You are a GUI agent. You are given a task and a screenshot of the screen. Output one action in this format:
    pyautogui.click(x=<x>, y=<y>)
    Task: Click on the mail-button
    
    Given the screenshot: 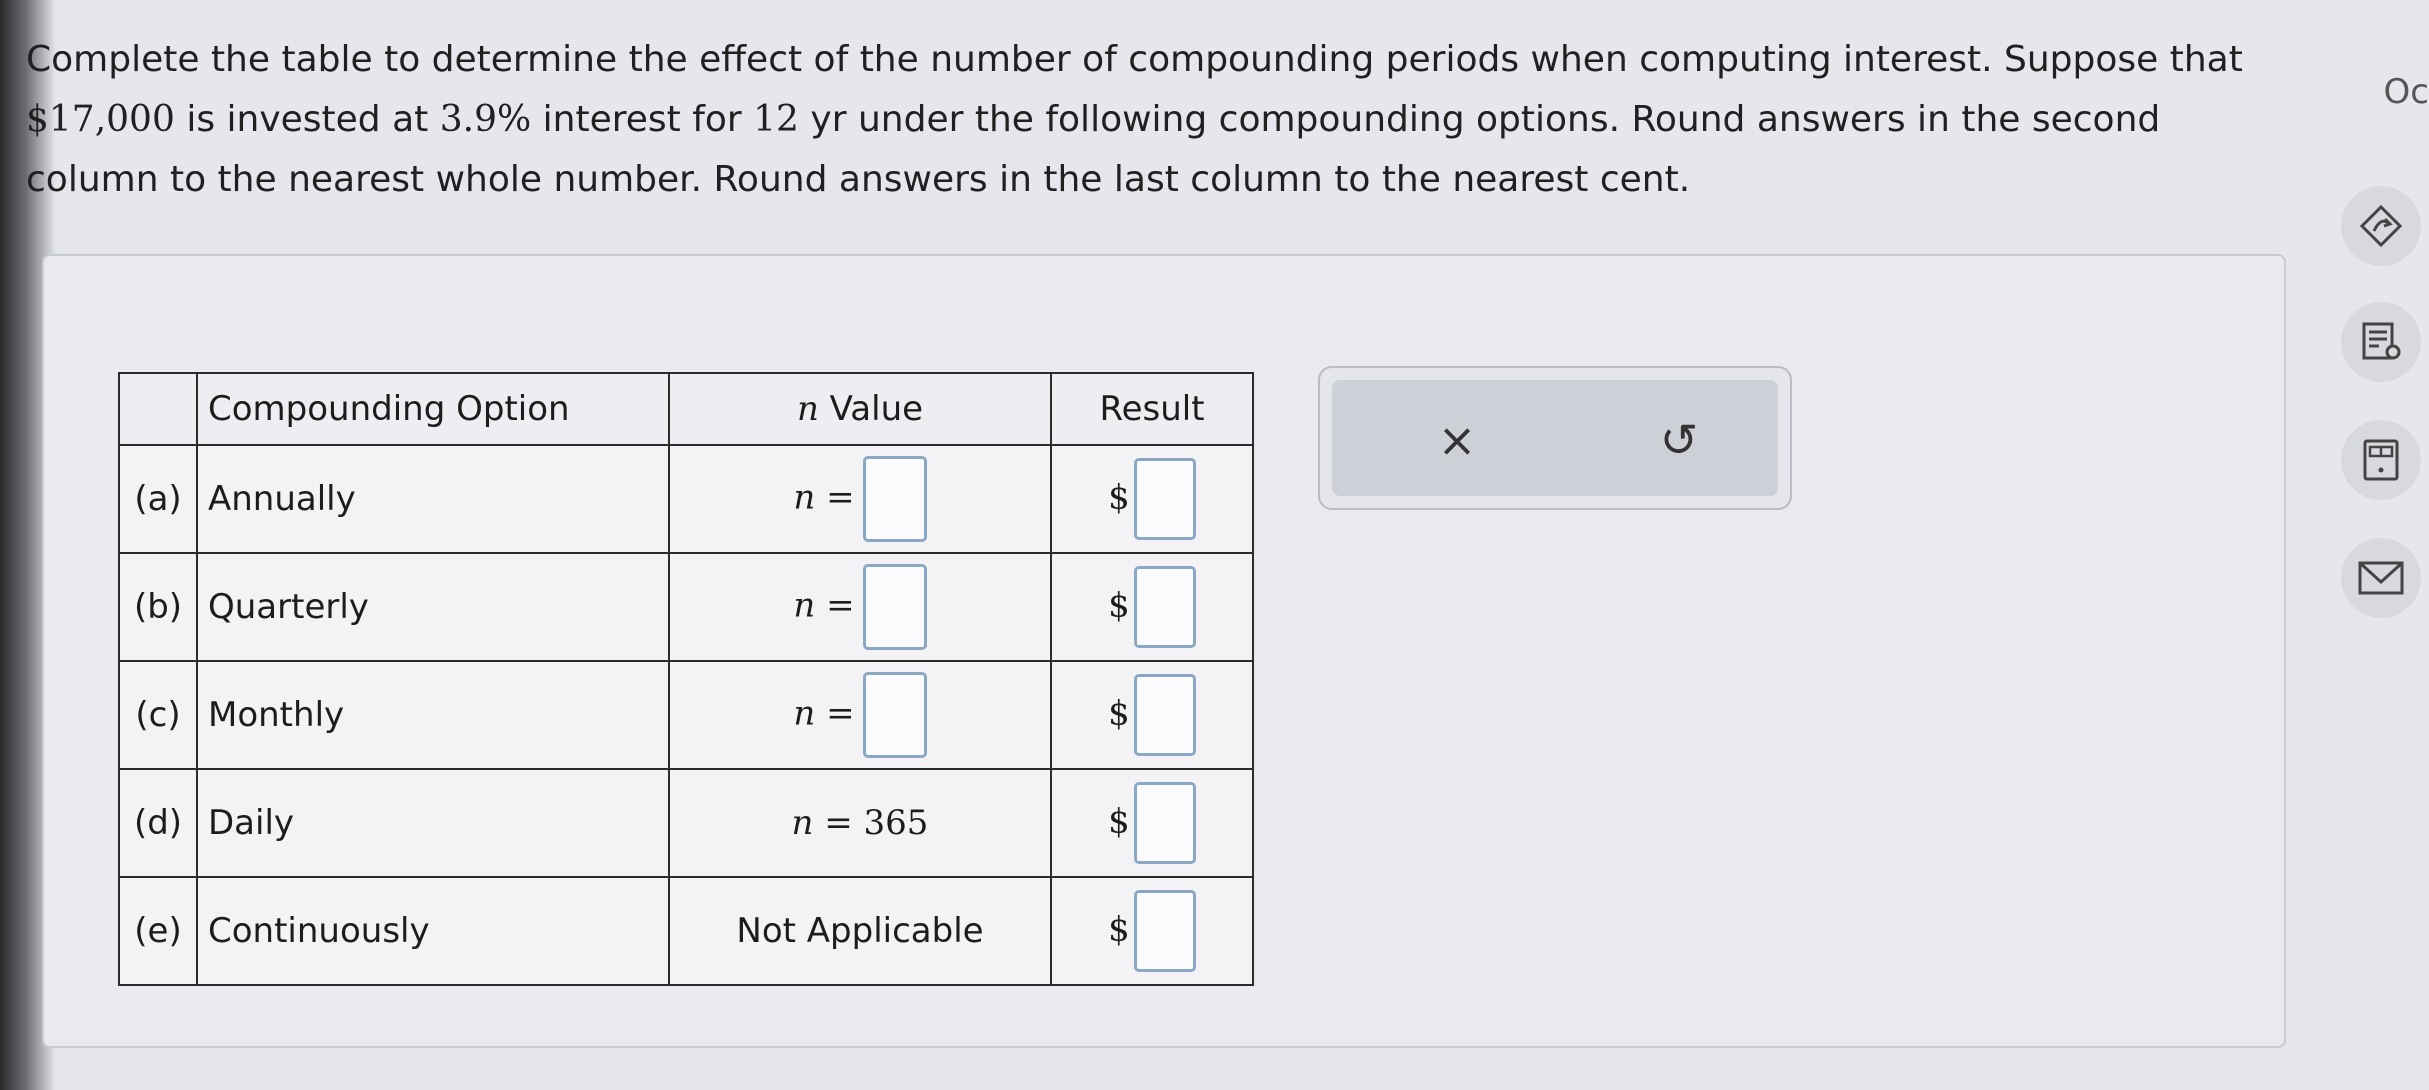 What is the action you would take?
    pyautogui.click(x=2381, y=578)
    